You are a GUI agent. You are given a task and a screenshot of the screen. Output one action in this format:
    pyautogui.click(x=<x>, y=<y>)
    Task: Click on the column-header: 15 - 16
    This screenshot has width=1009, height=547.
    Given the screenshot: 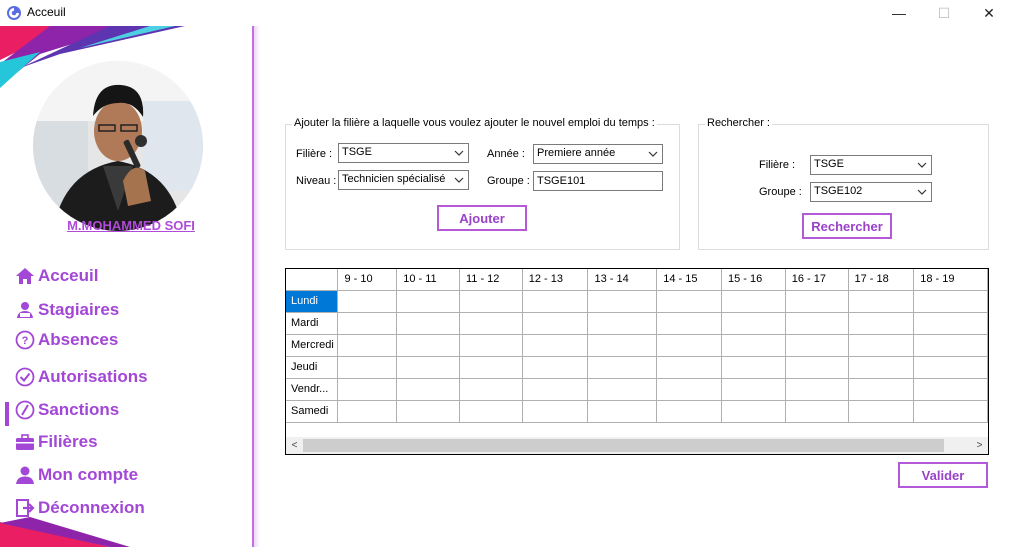 What is the action you would take?
    pyautogui.click(x=753, y=280)
    